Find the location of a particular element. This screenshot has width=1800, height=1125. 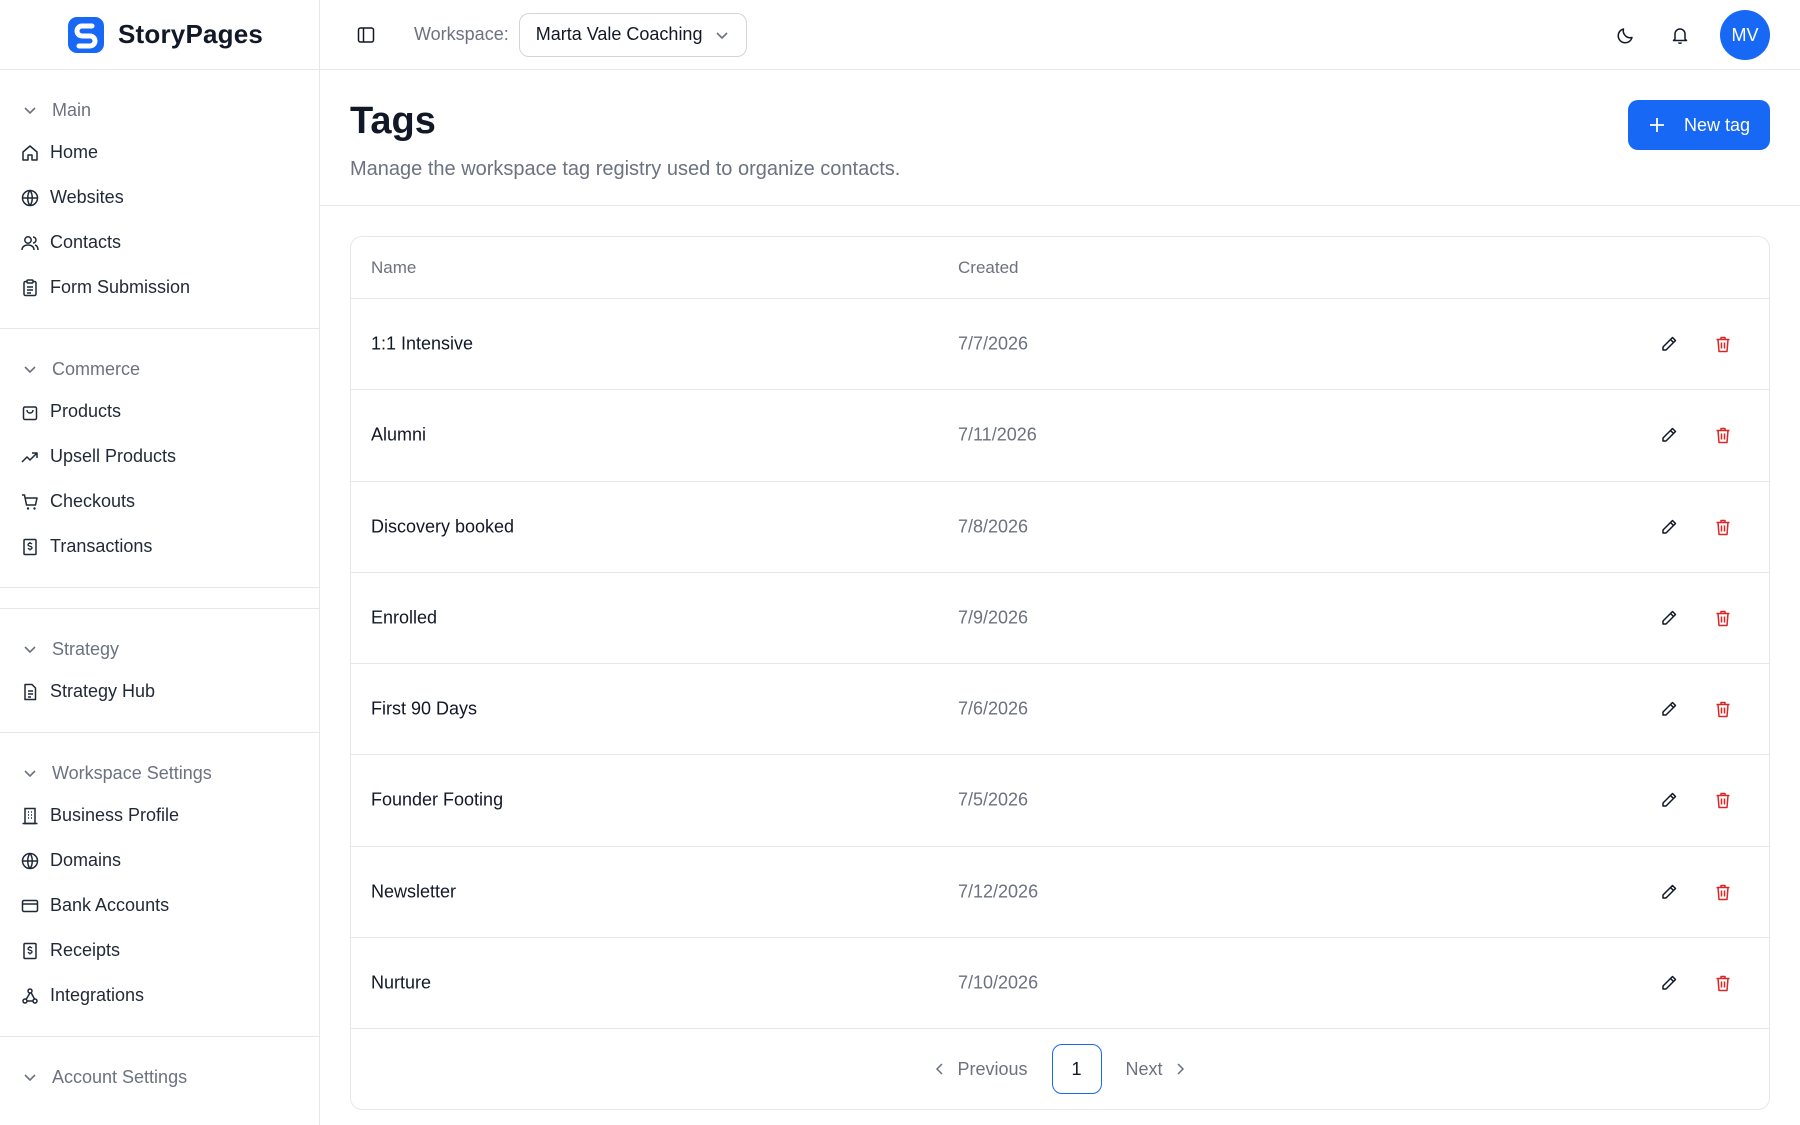

sidebar-item-websites: Websites is located at coordinates (159, 197).